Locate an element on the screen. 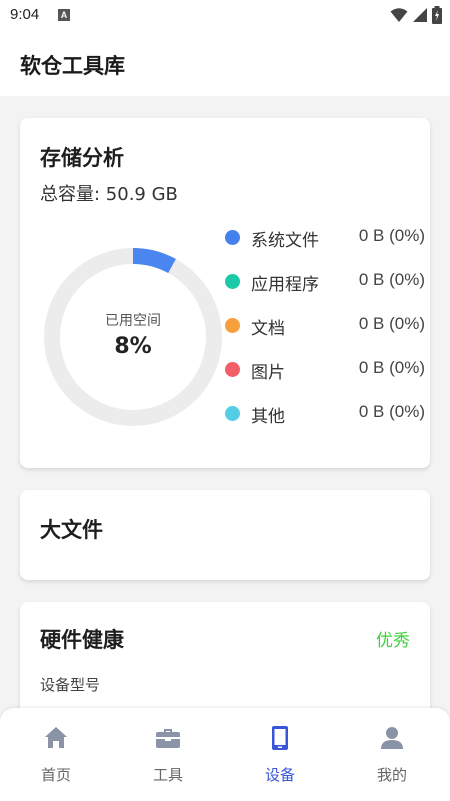  toolbox-icon is located at coordinates (168, 738).